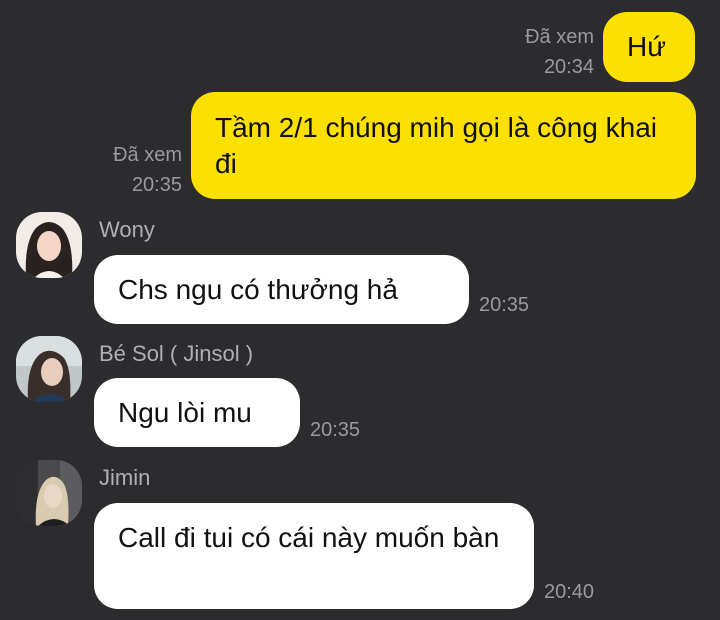 This screenshot has height=620, width=720. Describe the element at coordinates (258, 289) in the screenshot. I see `message-text: Chs ngu có thưởng hả` at that location.